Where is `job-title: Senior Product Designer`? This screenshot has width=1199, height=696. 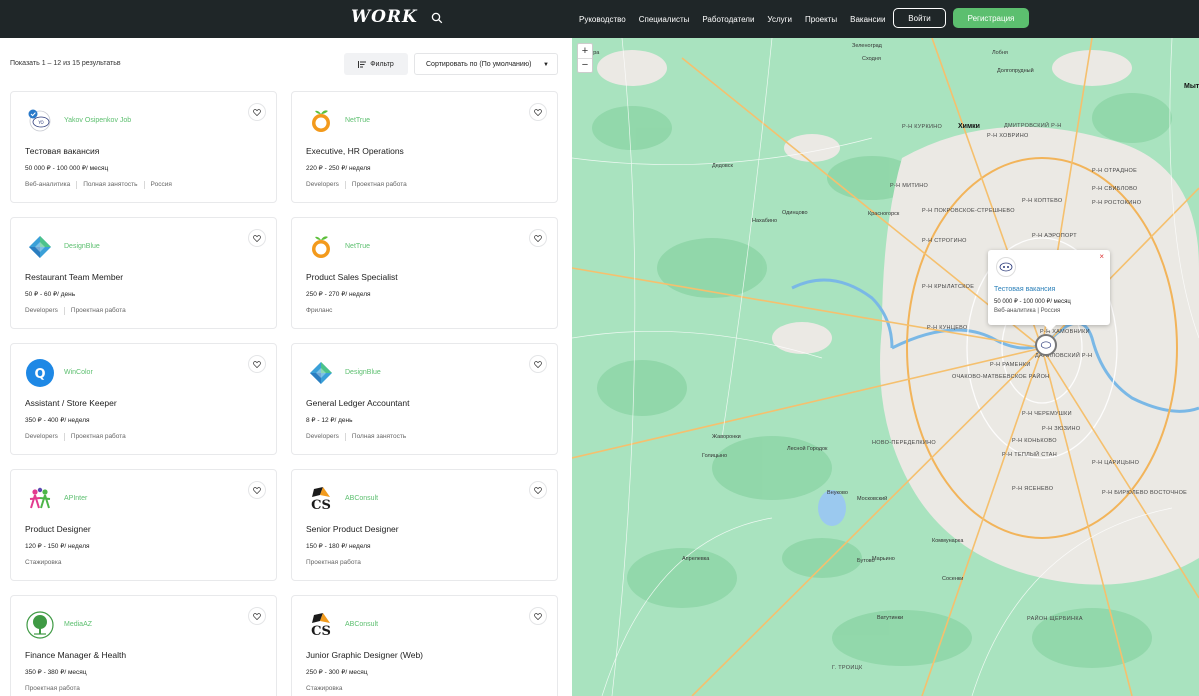
job-title: Senior Product Designer is located at coordinates (352, 529).